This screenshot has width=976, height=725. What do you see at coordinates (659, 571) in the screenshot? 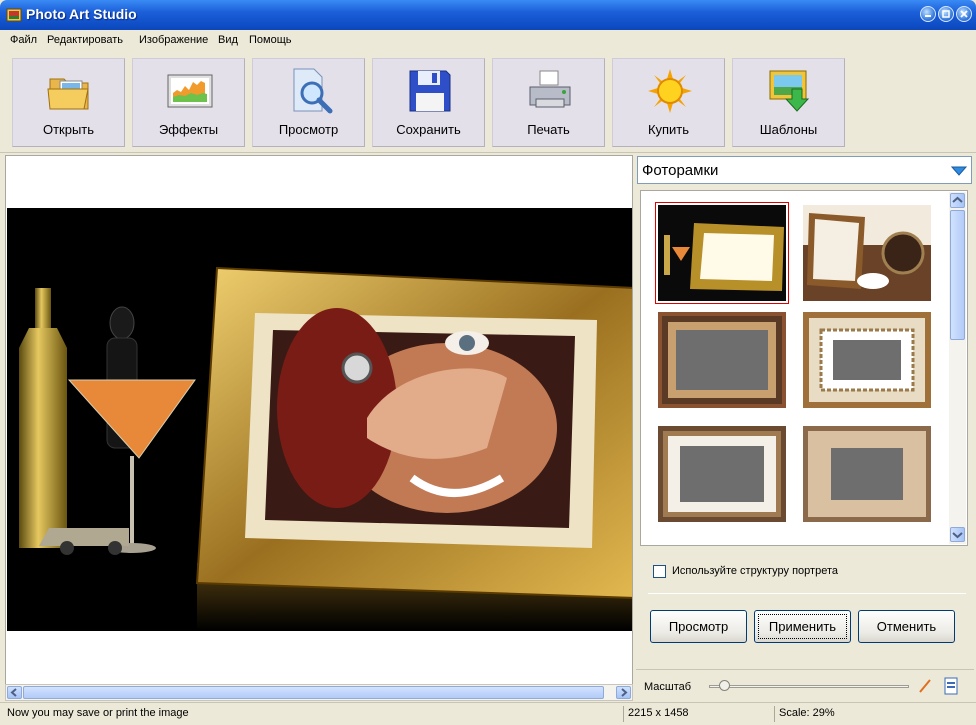
I see `portrait-structure-checkbox` at bounding box center [659, 571].